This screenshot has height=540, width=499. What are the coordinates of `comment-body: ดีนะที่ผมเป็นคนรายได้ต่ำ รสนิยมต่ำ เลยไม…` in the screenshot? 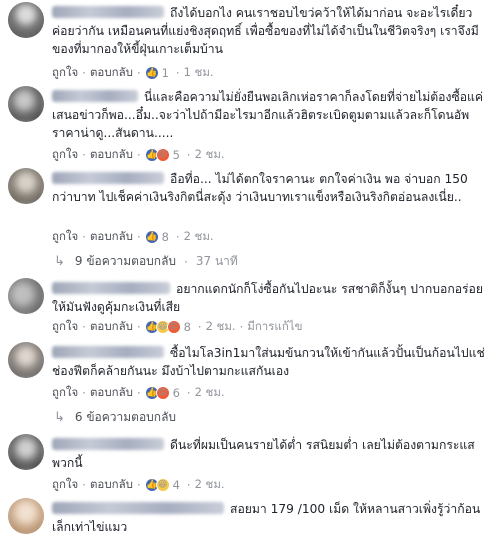 It's located at (272, 454).